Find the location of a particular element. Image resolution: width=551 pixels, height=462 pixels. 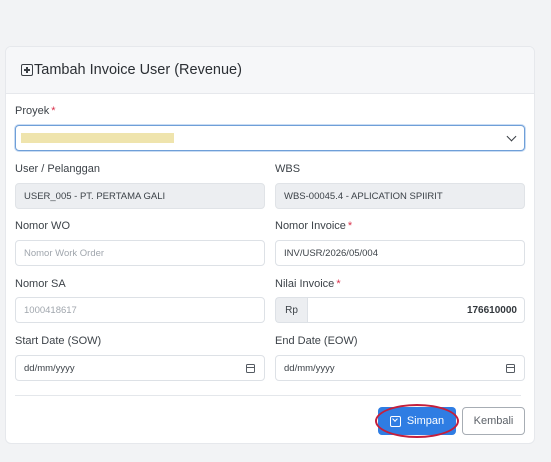

wbs-label: WBS is located at coordinates (288, 169).